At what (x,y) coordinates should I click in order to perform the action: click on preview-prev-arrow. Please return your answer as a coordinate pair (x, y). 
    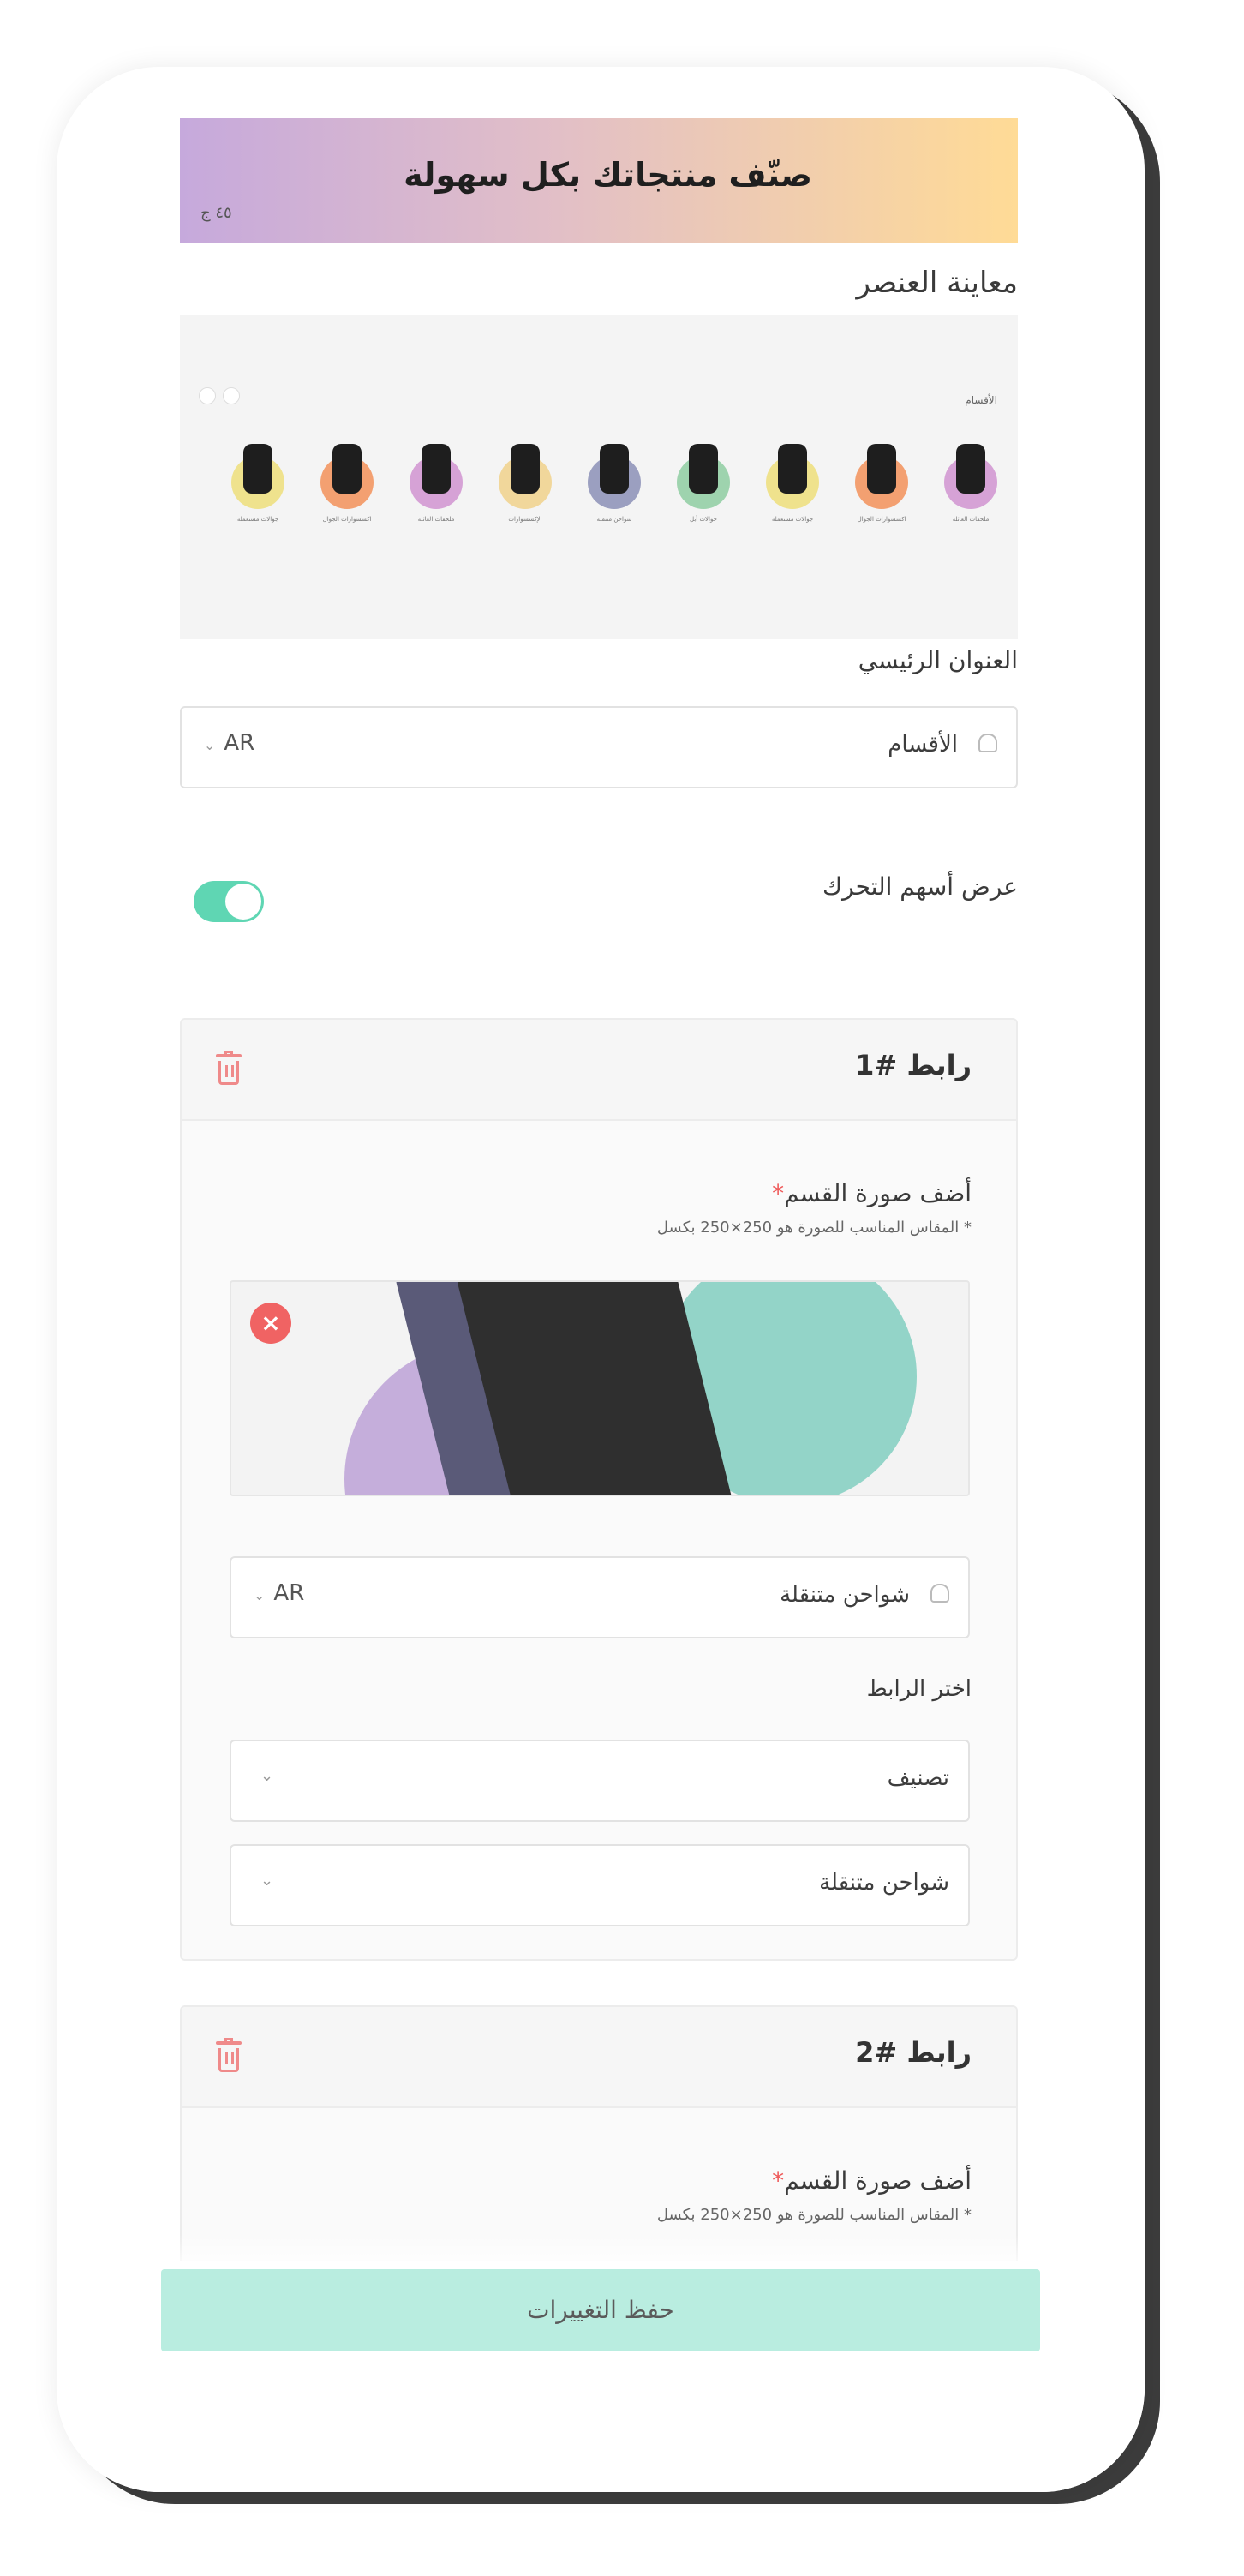
    Looking at the image, I should click on (207, 395).